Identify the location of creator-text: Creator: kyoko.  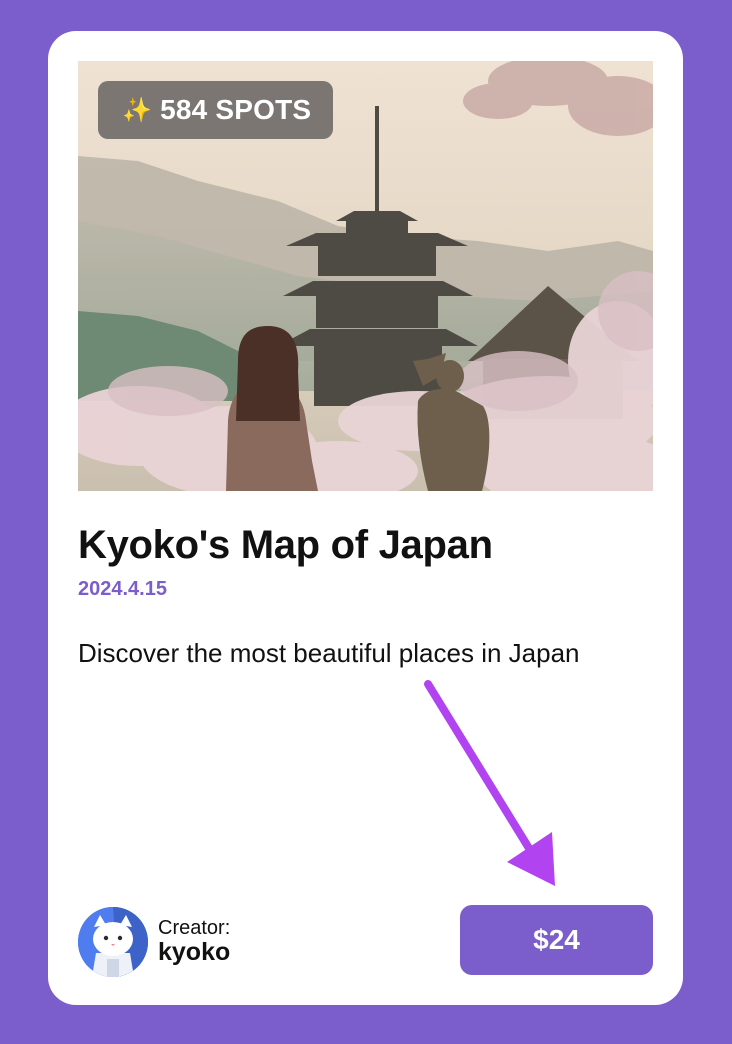
(194, 941).